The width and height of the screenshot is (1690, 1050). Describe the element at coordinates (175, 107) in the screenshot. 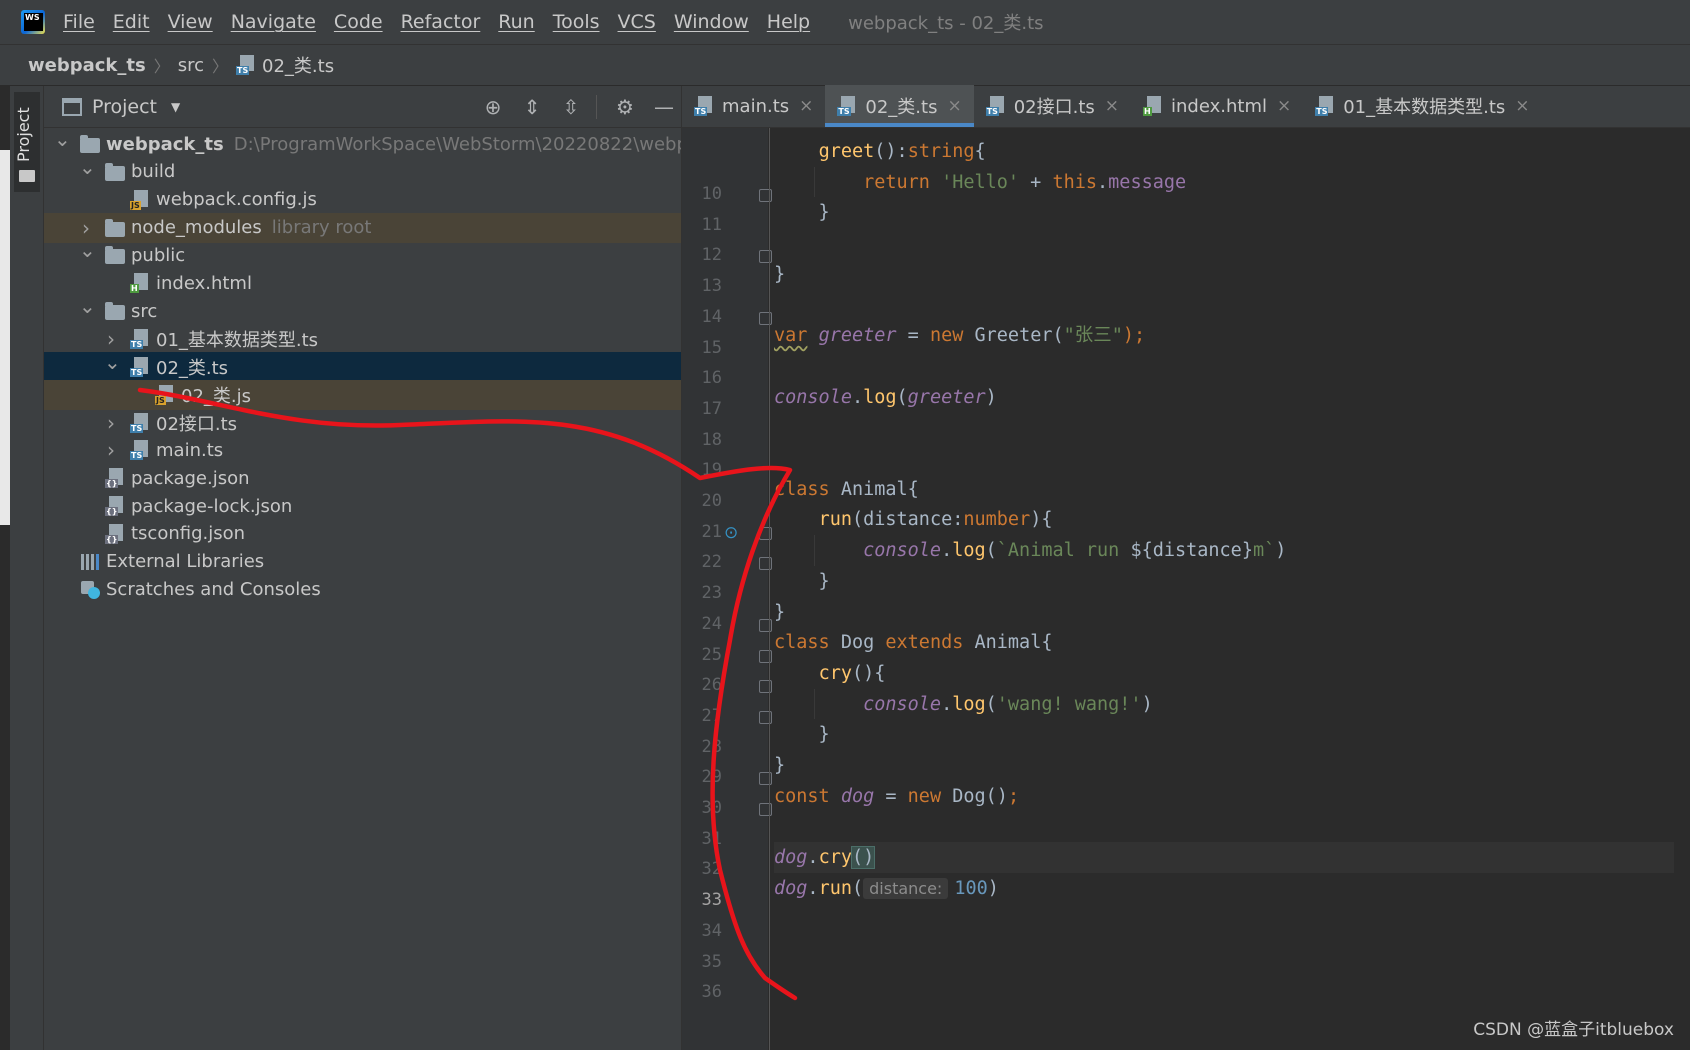

I see `chevron-down-icon: ▼` at that location.